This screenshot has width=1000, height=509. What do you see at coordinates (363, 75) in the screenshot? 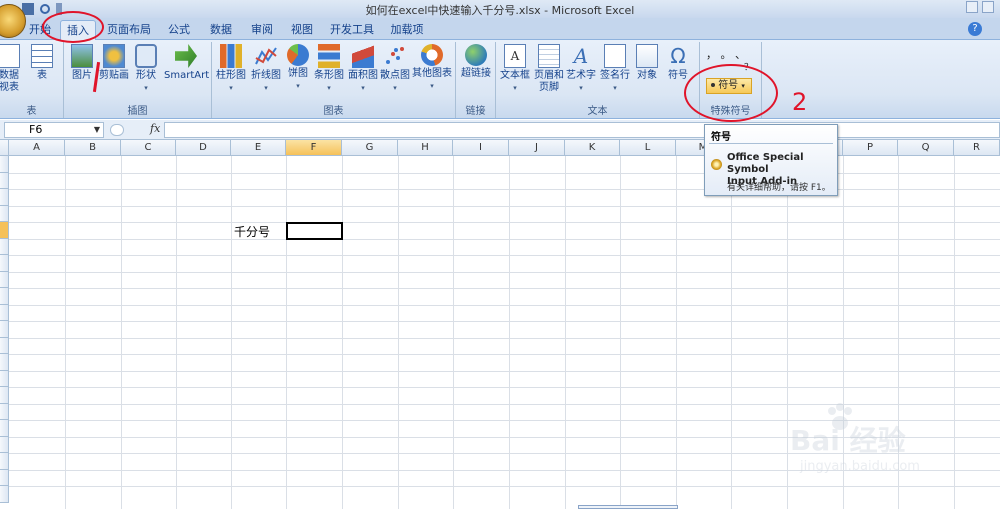
I see `area-chart-label: 面积图` at bounding box center [363, 75].